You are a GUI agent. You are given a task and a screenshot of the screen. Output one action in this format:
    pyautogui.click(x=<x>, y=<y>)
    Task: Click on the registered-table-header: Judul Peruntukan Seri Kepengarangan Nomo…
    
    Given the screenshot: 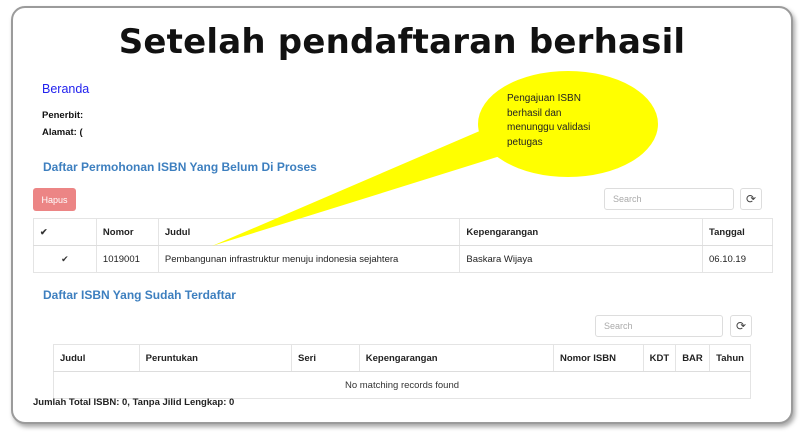 What is the action you would take?
    pyautogui.click(x=402, y=358)
    